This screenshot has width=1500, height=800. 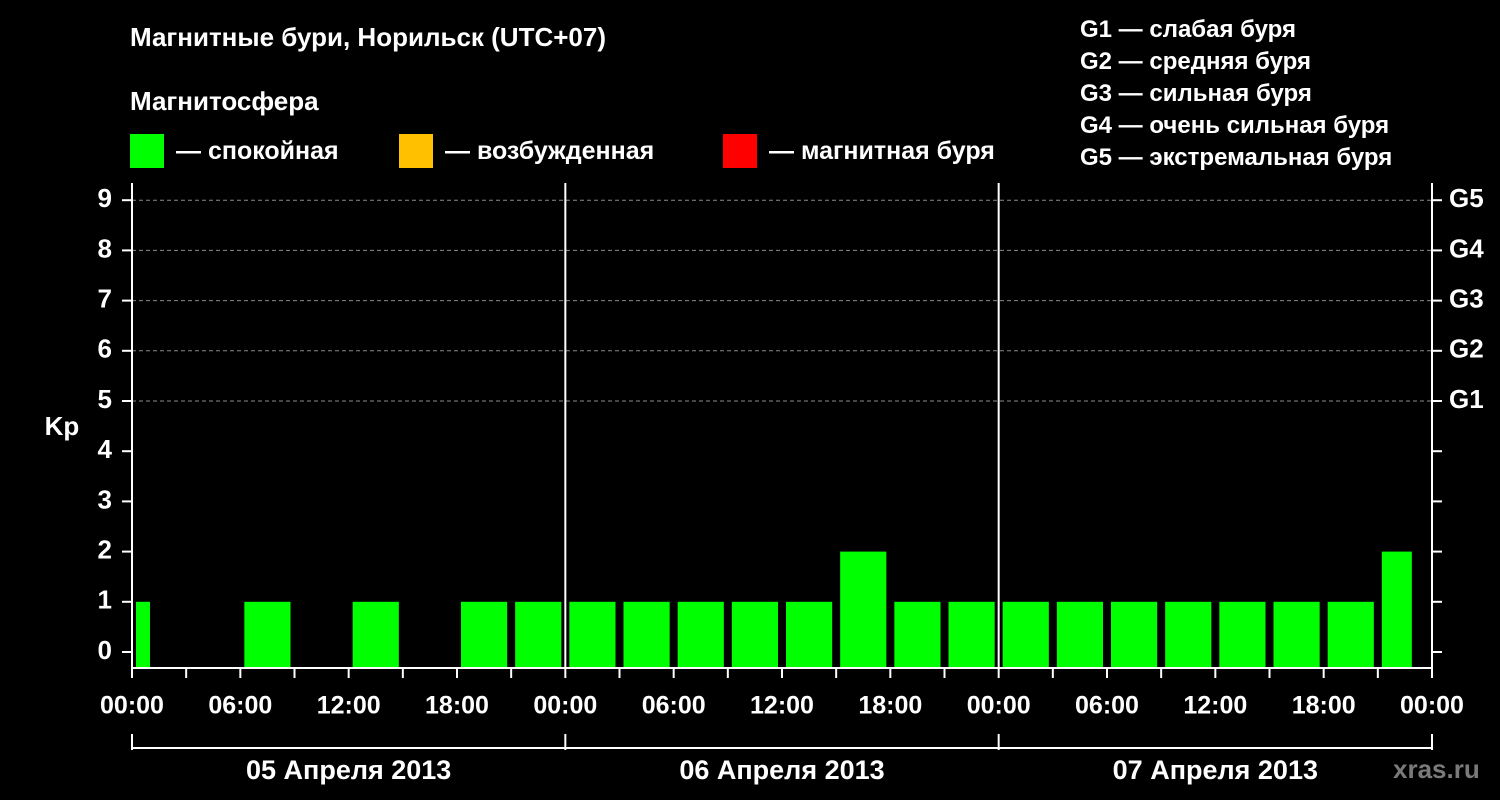 I want to click on g-level-label: G2, so click(x=1466, y=349).